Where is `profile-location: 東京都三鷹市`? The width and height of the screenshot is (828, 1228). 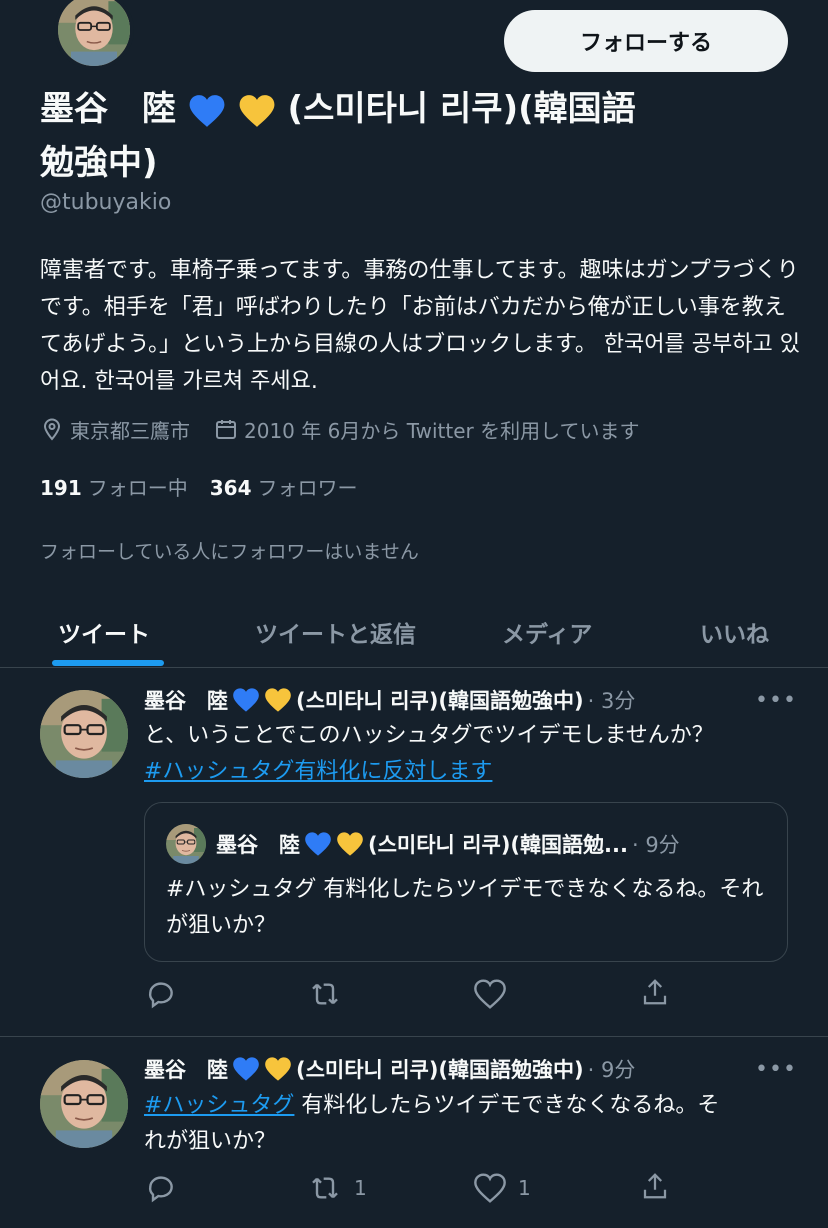
profile-location: 東京都三鷹市 is located at coordinates (130, 430).